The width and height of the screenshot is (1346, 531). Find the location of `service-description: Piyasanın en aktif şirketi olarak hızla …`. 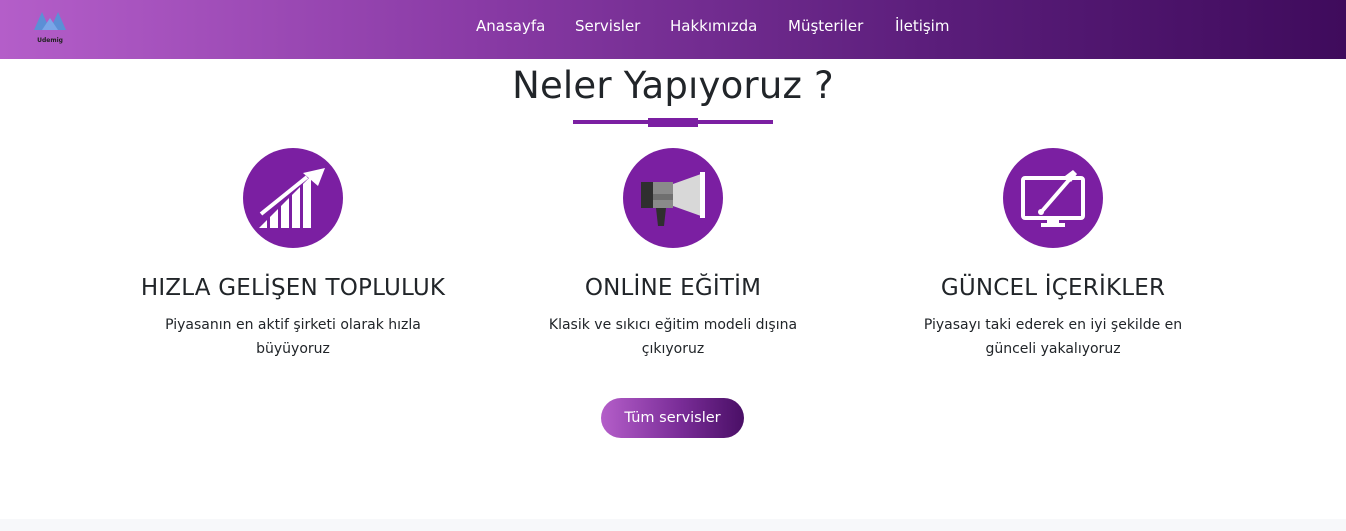

service-description: Piyasanın en aktif şirketi olarak hızla … is located at coordinates (293, 337).